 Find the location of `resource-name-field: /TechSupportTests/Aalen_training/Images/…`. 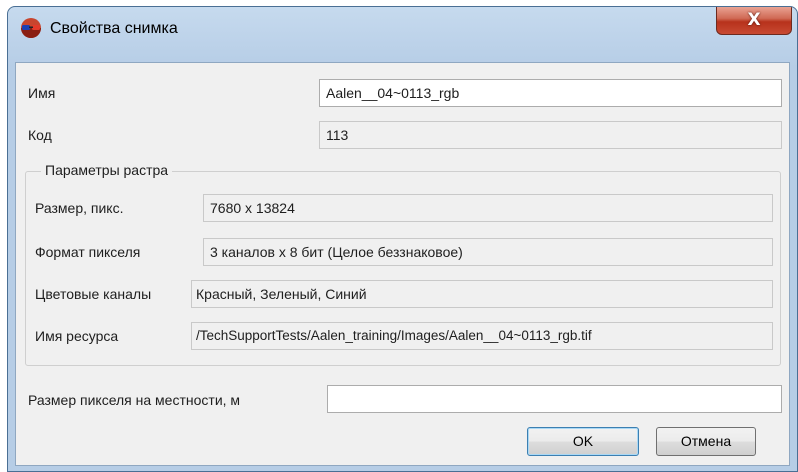

resource-name-field: /TechSupportTests/Aalen_training/Images/… is located at coordinates (482, 336).